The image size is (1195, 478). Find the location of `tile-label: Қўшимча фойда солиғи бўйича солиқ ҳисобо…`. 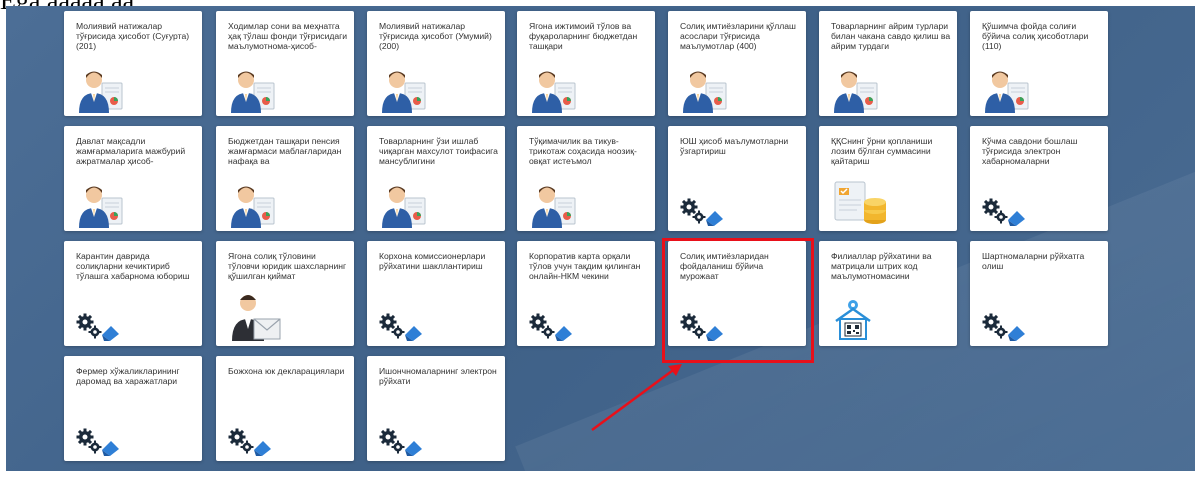

tile-label: Қўшимча фойда солиғи бўйича солиқ ҳисобо… is located at coordinates (1035, 36).